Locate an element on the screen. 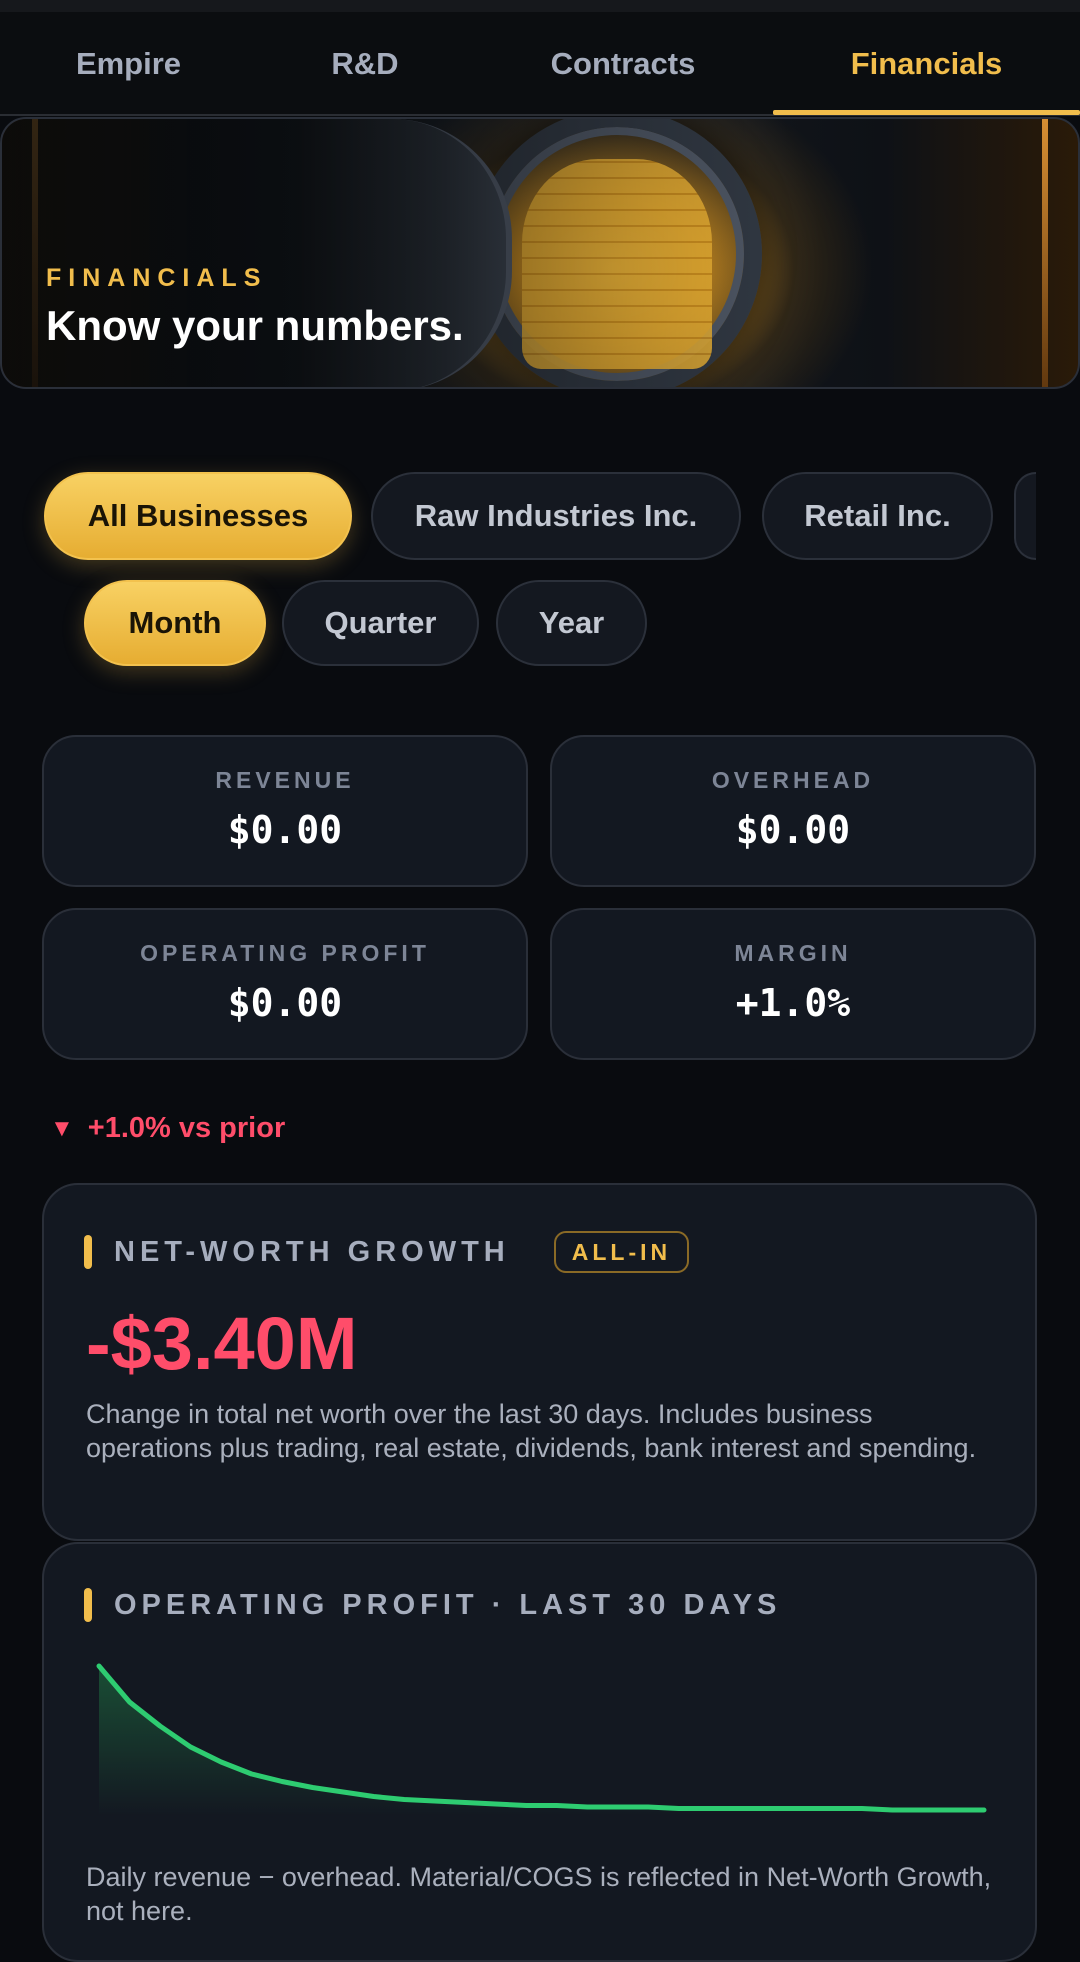  accent-bar is located at coordinates (88, 1252).